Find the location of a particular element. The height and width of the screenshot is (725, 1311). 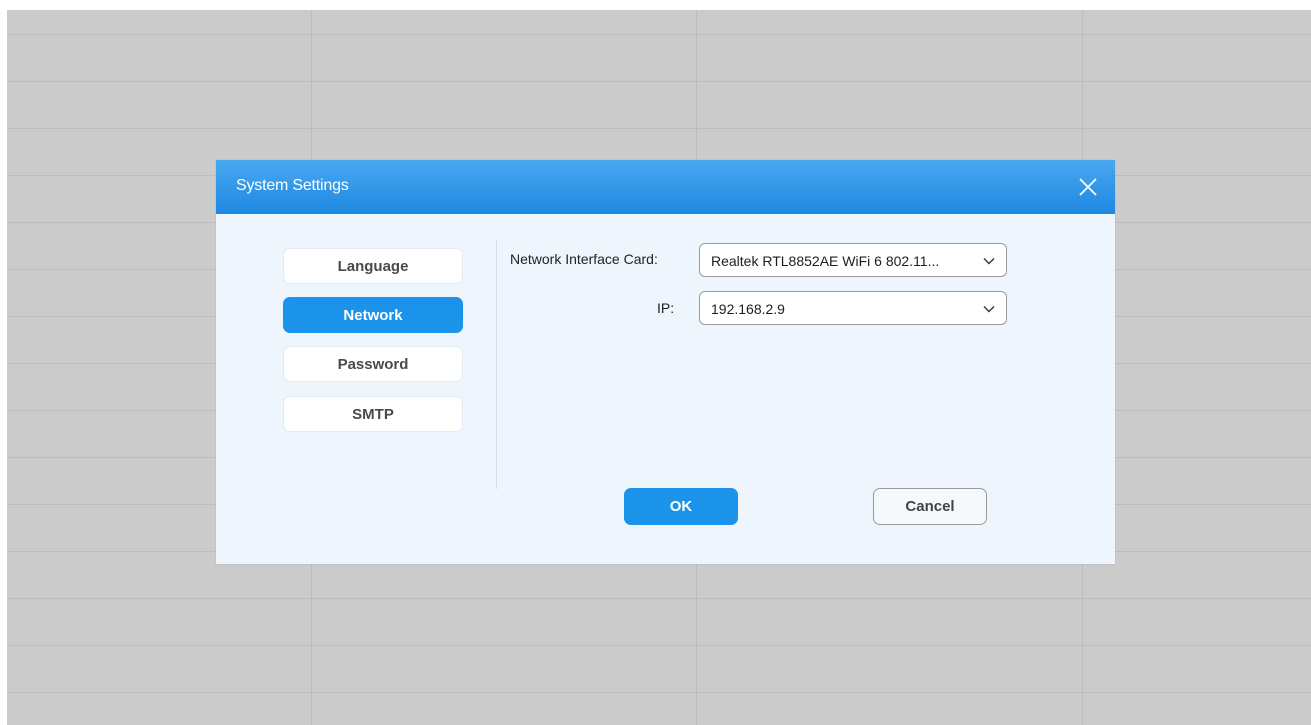

close-icon is located at coordinates (1088, 187).